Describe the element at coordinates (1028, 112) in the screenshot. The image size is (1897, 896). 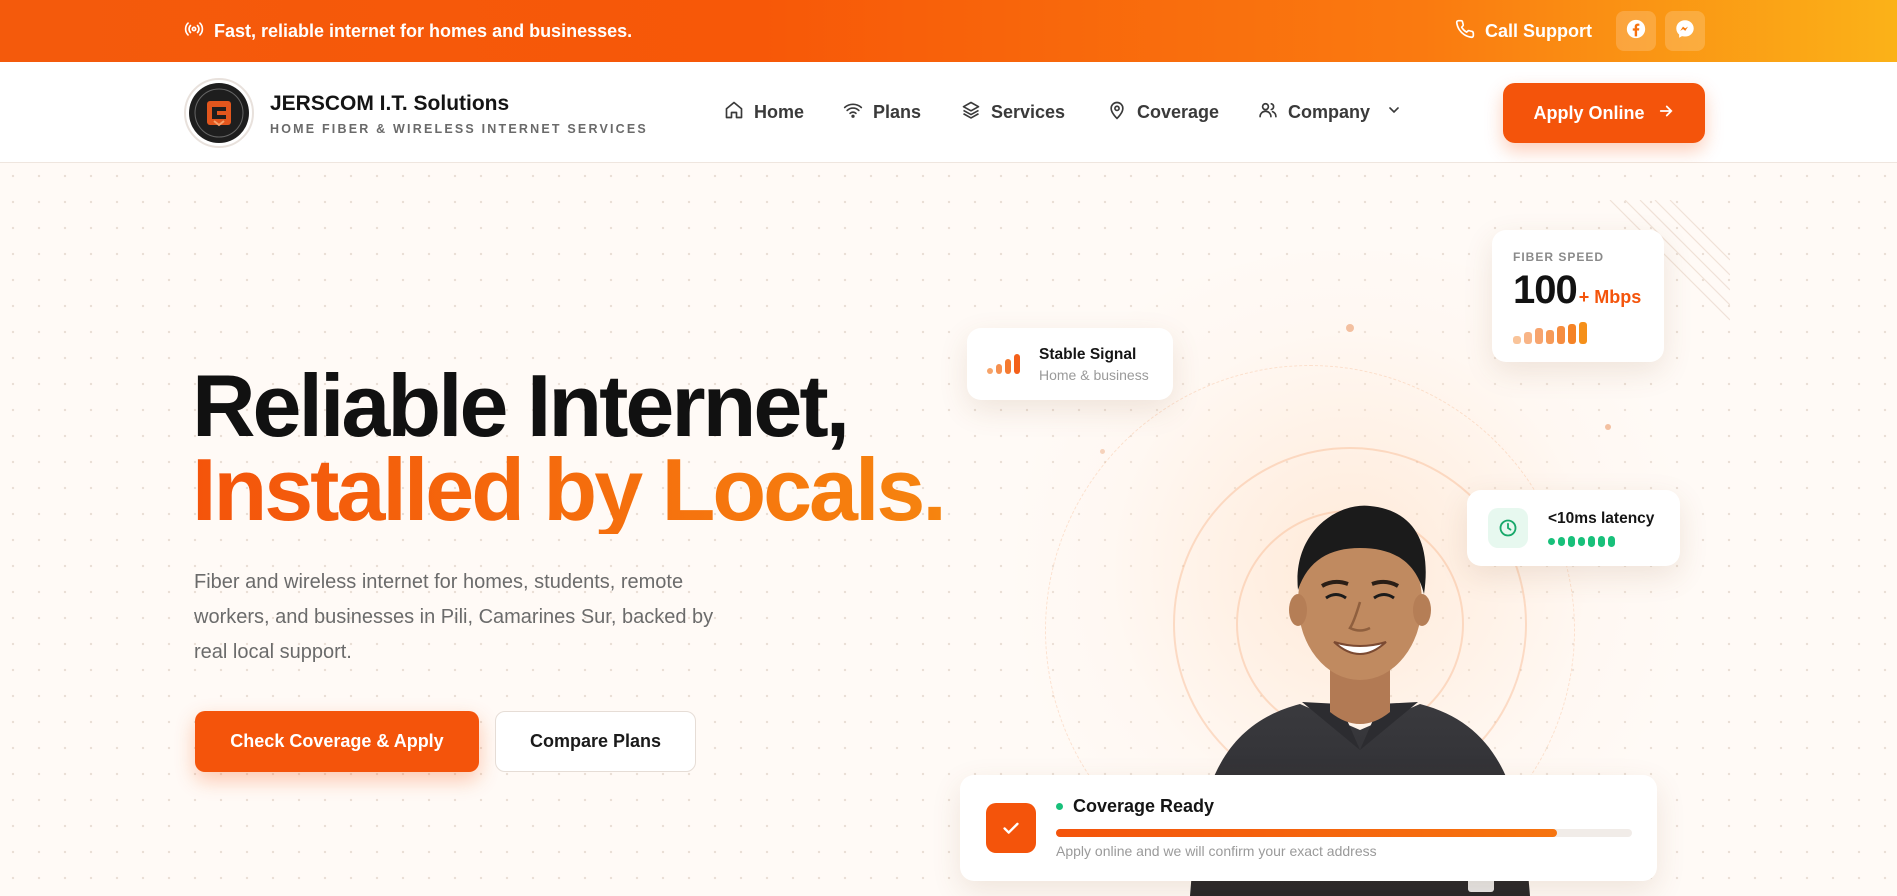
I see `nav-services-label: Services` at that location.